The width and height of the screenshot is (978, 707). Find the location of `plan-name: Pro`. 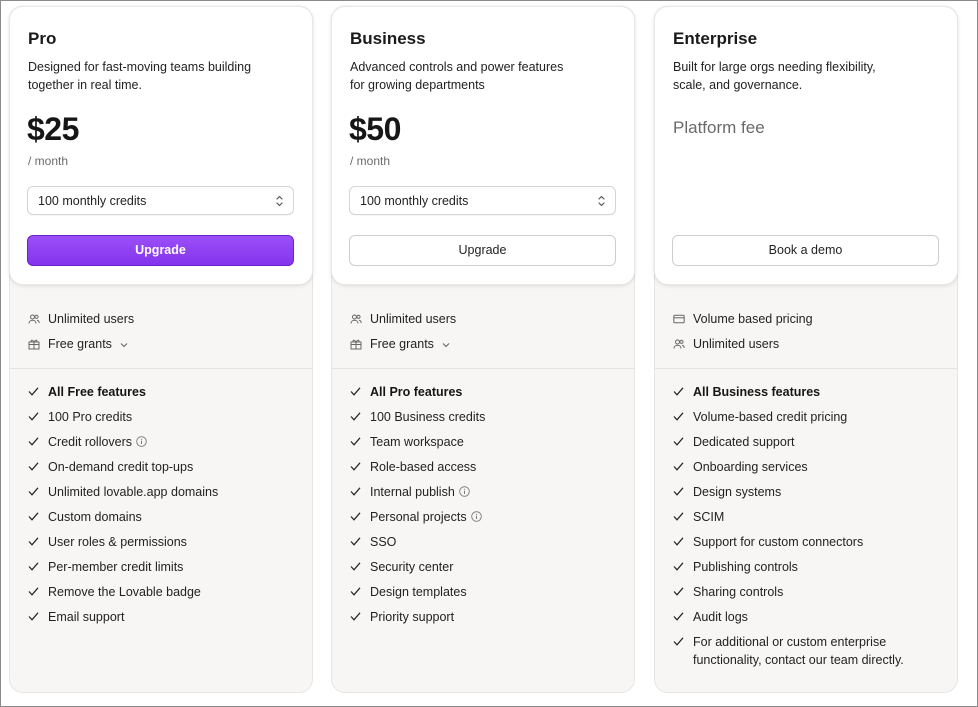

plan-name: Pro is located at coordinates (42, 38).